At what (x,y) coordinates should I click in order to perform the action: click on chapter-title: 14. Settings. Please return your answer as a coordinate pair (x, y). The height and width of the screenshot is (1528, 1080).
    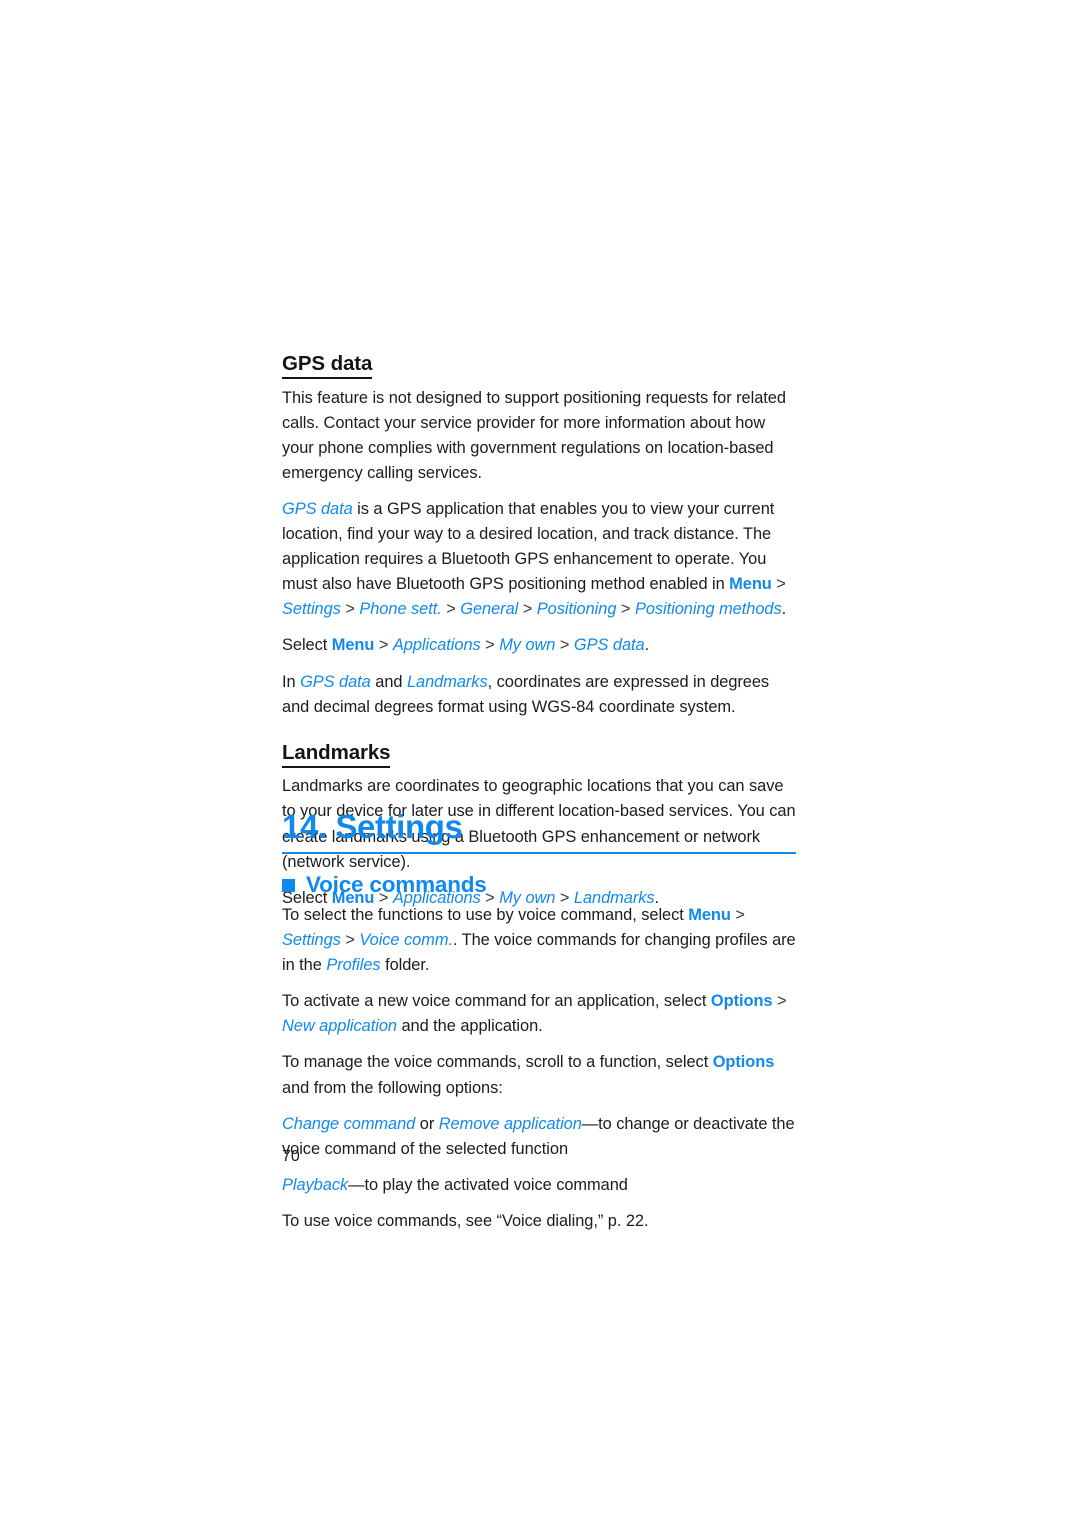
    Looking at the image, I should click on (372, 826).